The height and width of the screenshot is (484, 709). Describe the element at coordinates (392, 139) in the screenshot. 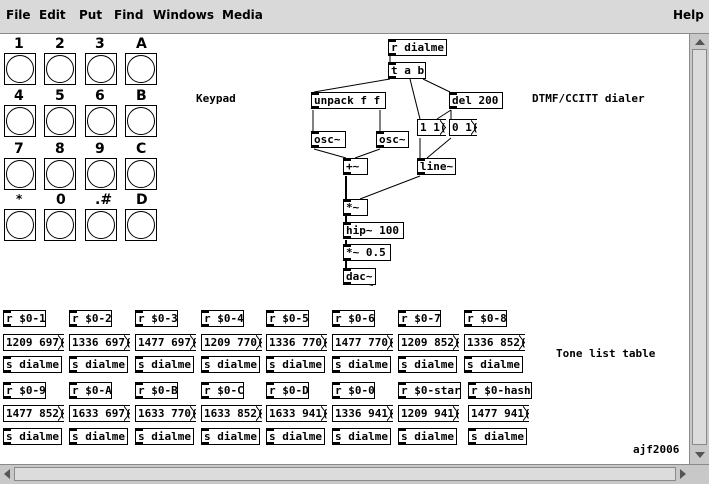

I see `oscillator-2-object: osc~` at that location.